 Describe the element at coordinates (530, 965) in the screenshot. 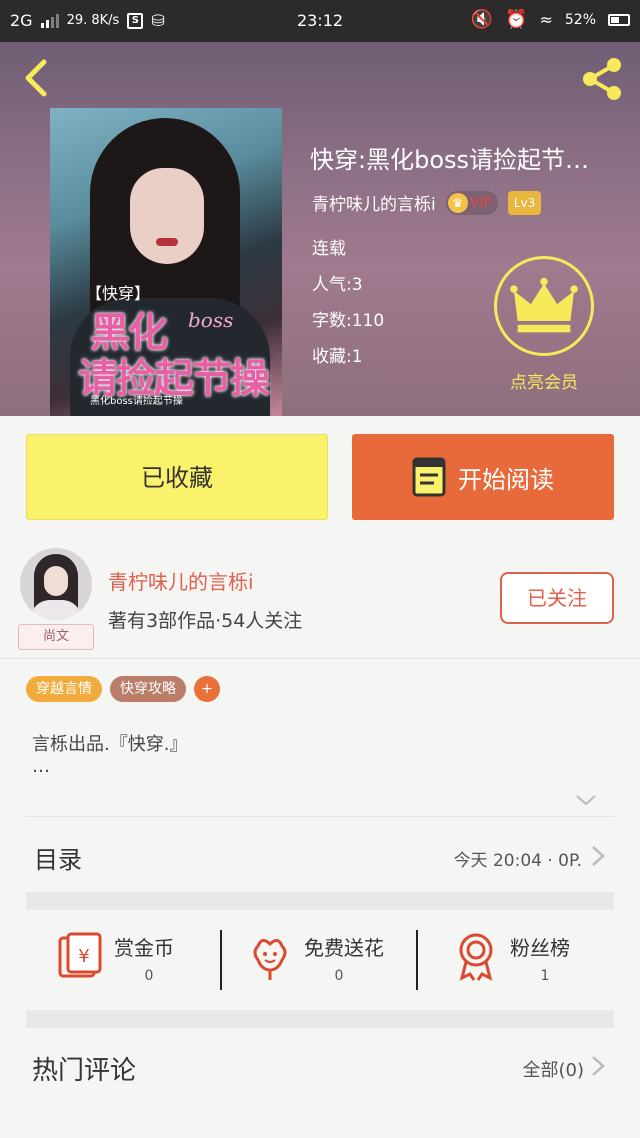

I see `fan-ranking-button: 粉丝榜 1` at that location.